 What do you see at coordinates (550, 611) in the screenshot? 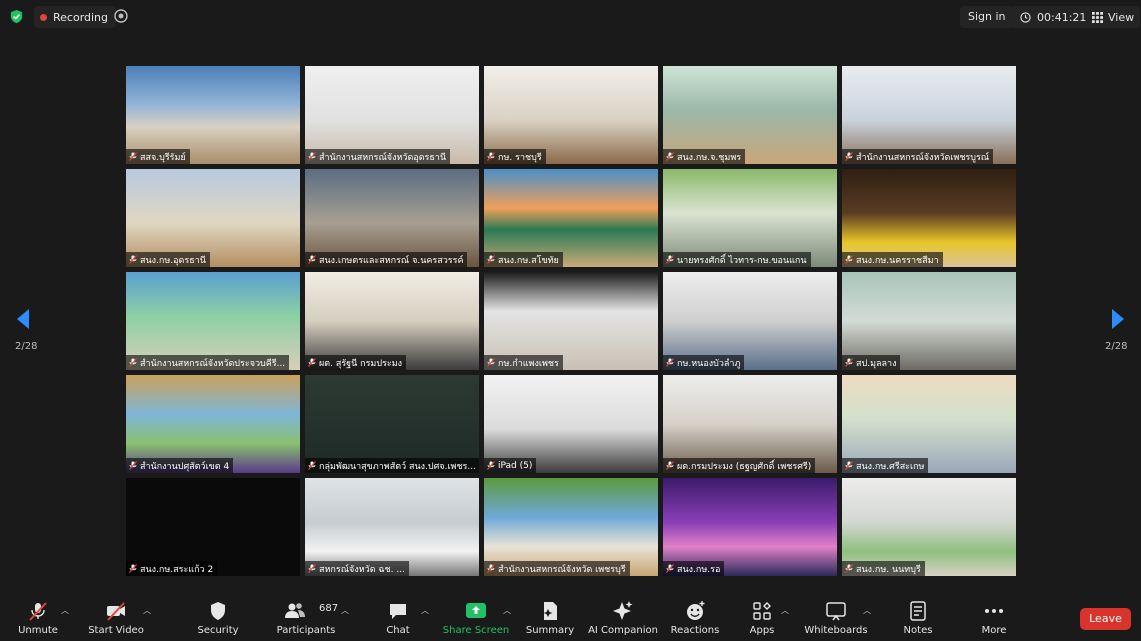
I see `summary-icon` at bounding box center [550, 611].